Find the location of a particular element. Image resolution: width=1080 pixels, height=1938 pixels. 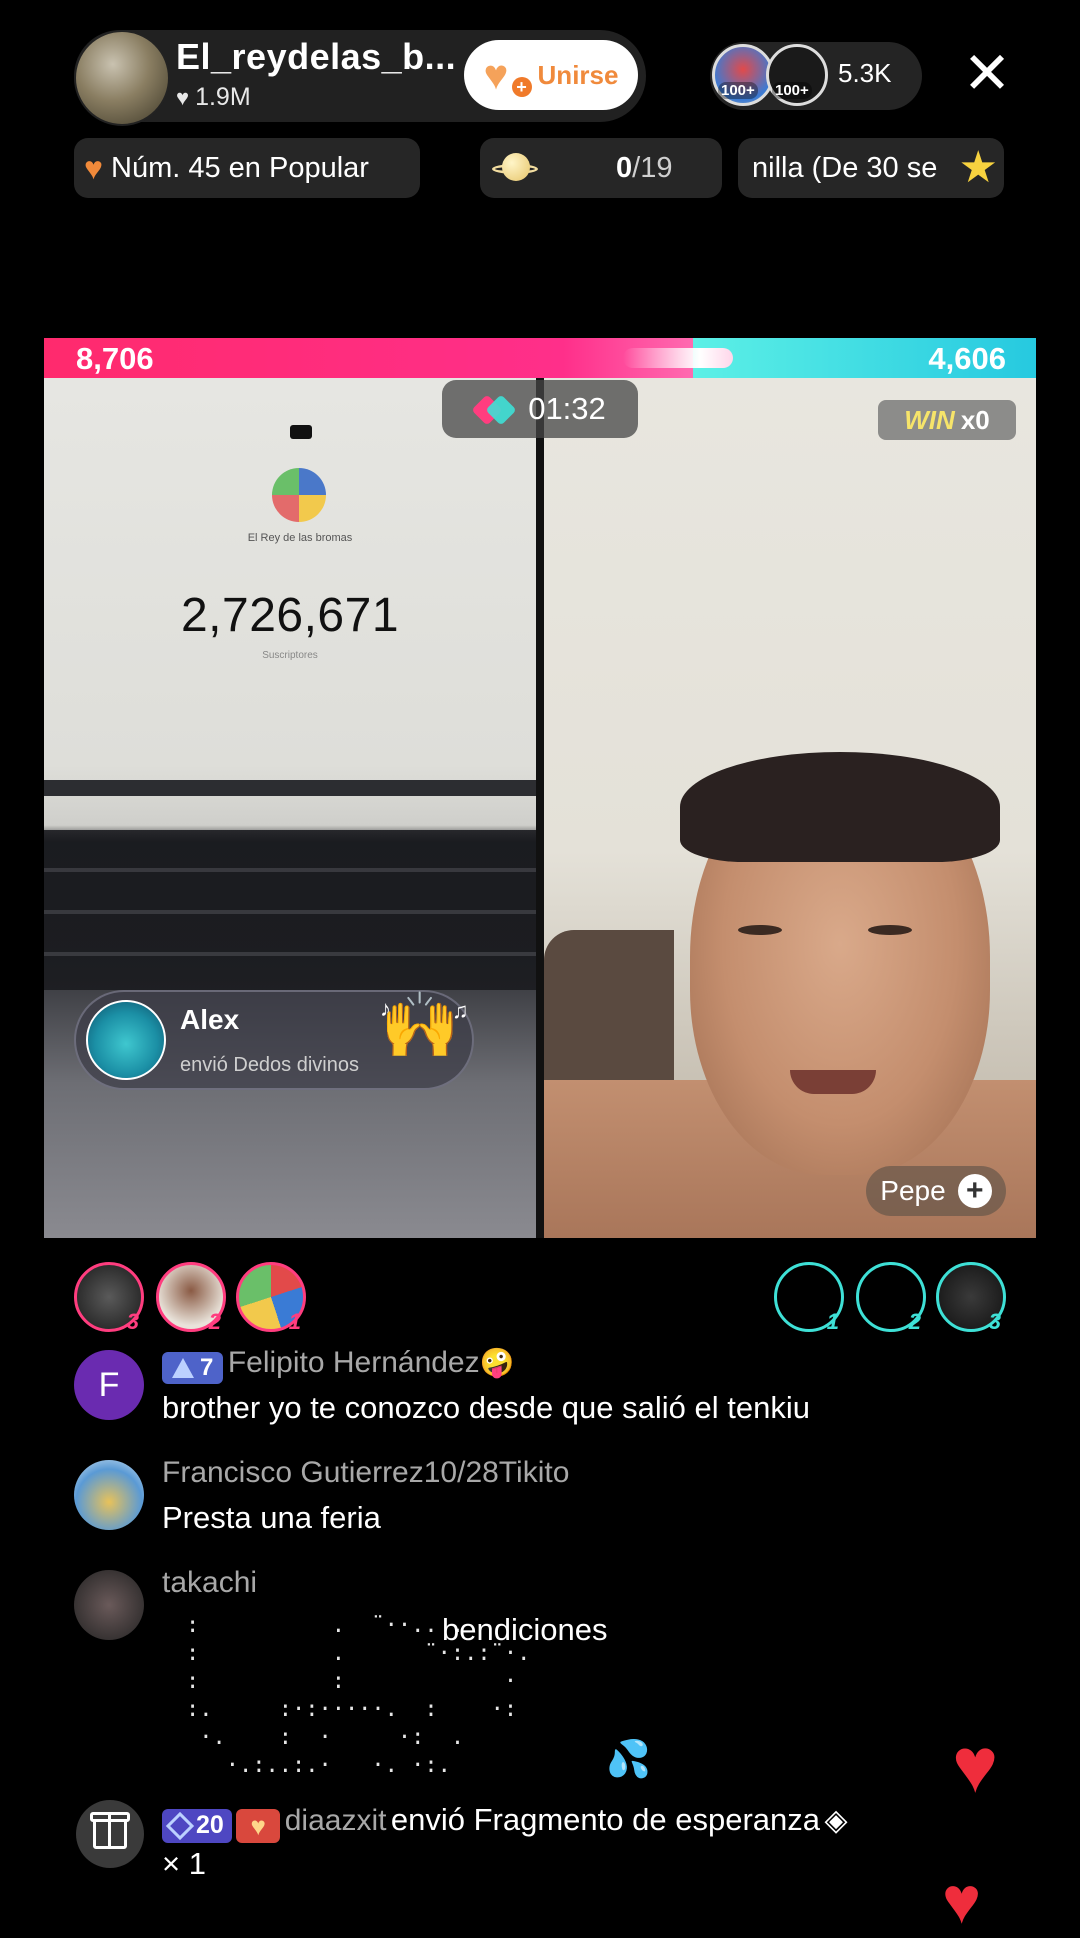

level-badge: 7 is located at coordinates (193, 1367).